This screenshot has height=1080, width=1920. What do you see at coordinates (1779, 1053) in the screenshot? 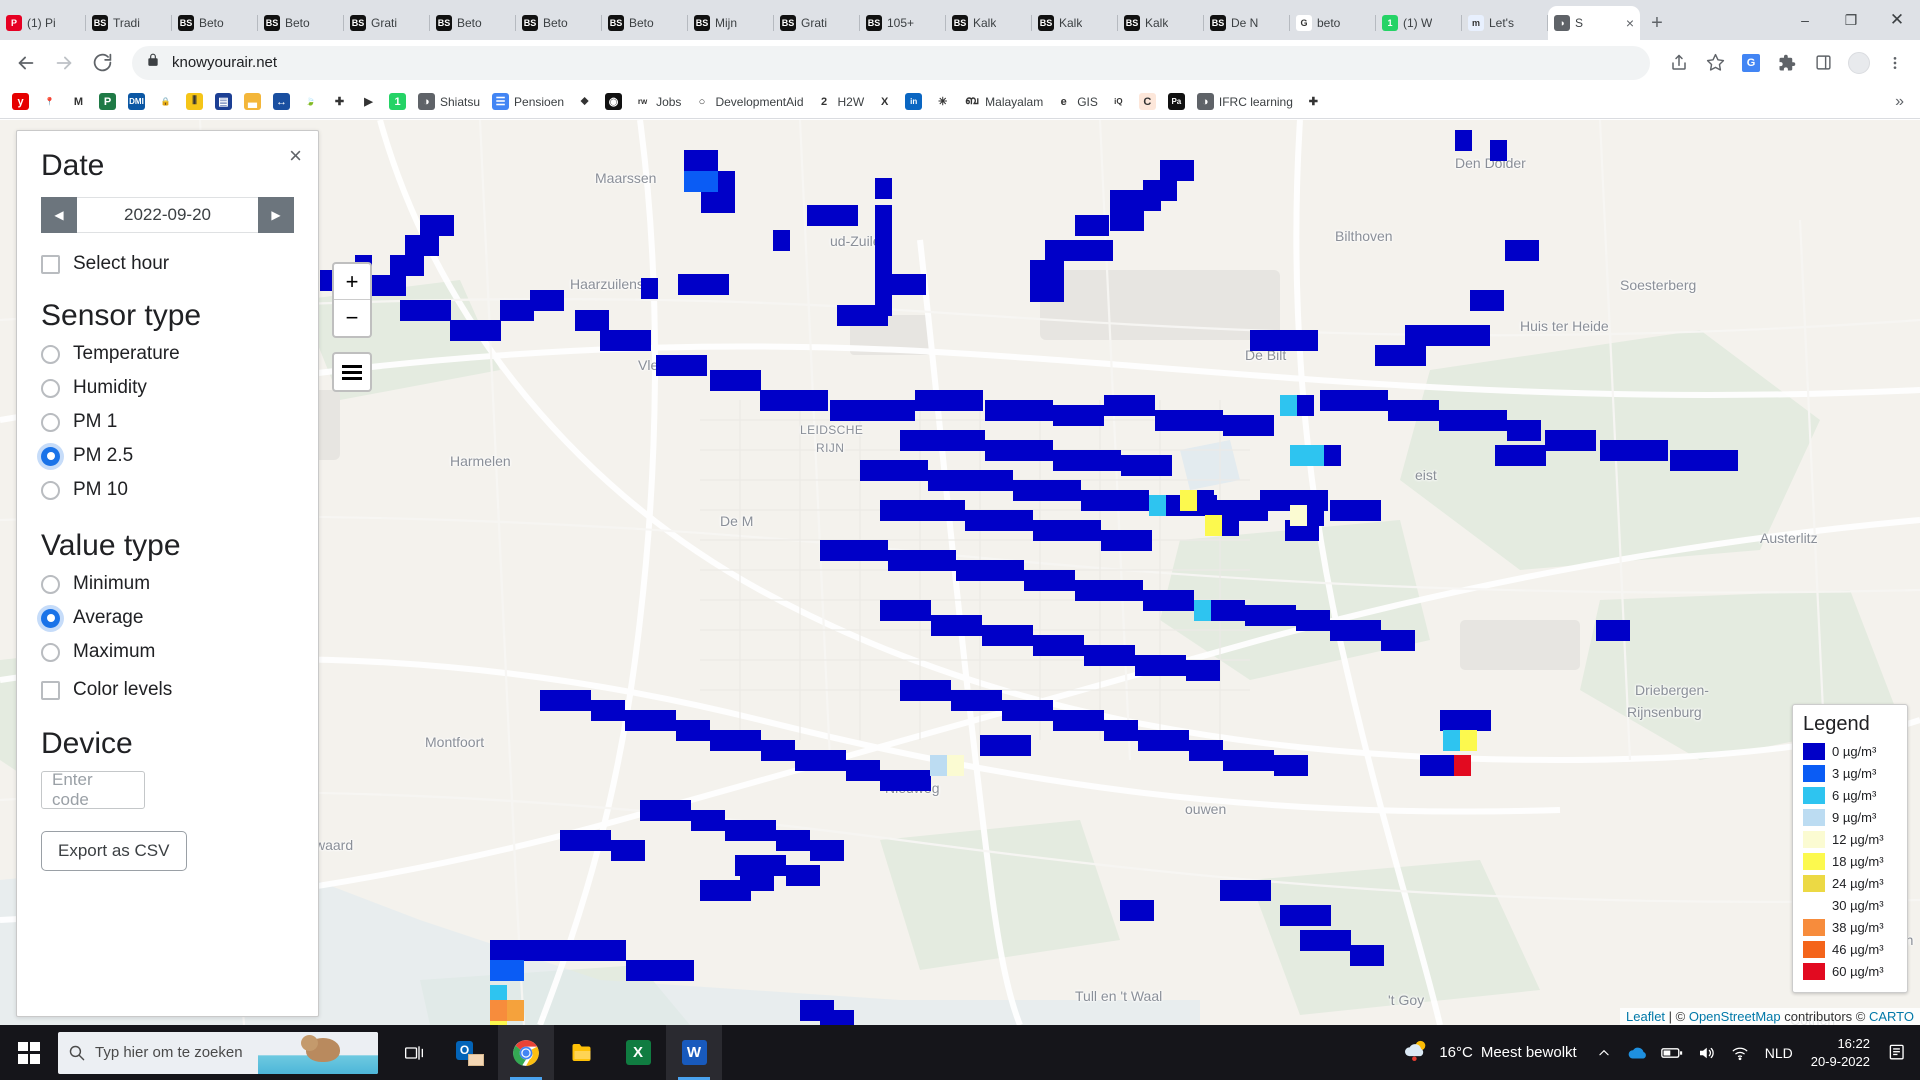
I see `language-indicator: NLD` at bounding box center [1779, 1053].